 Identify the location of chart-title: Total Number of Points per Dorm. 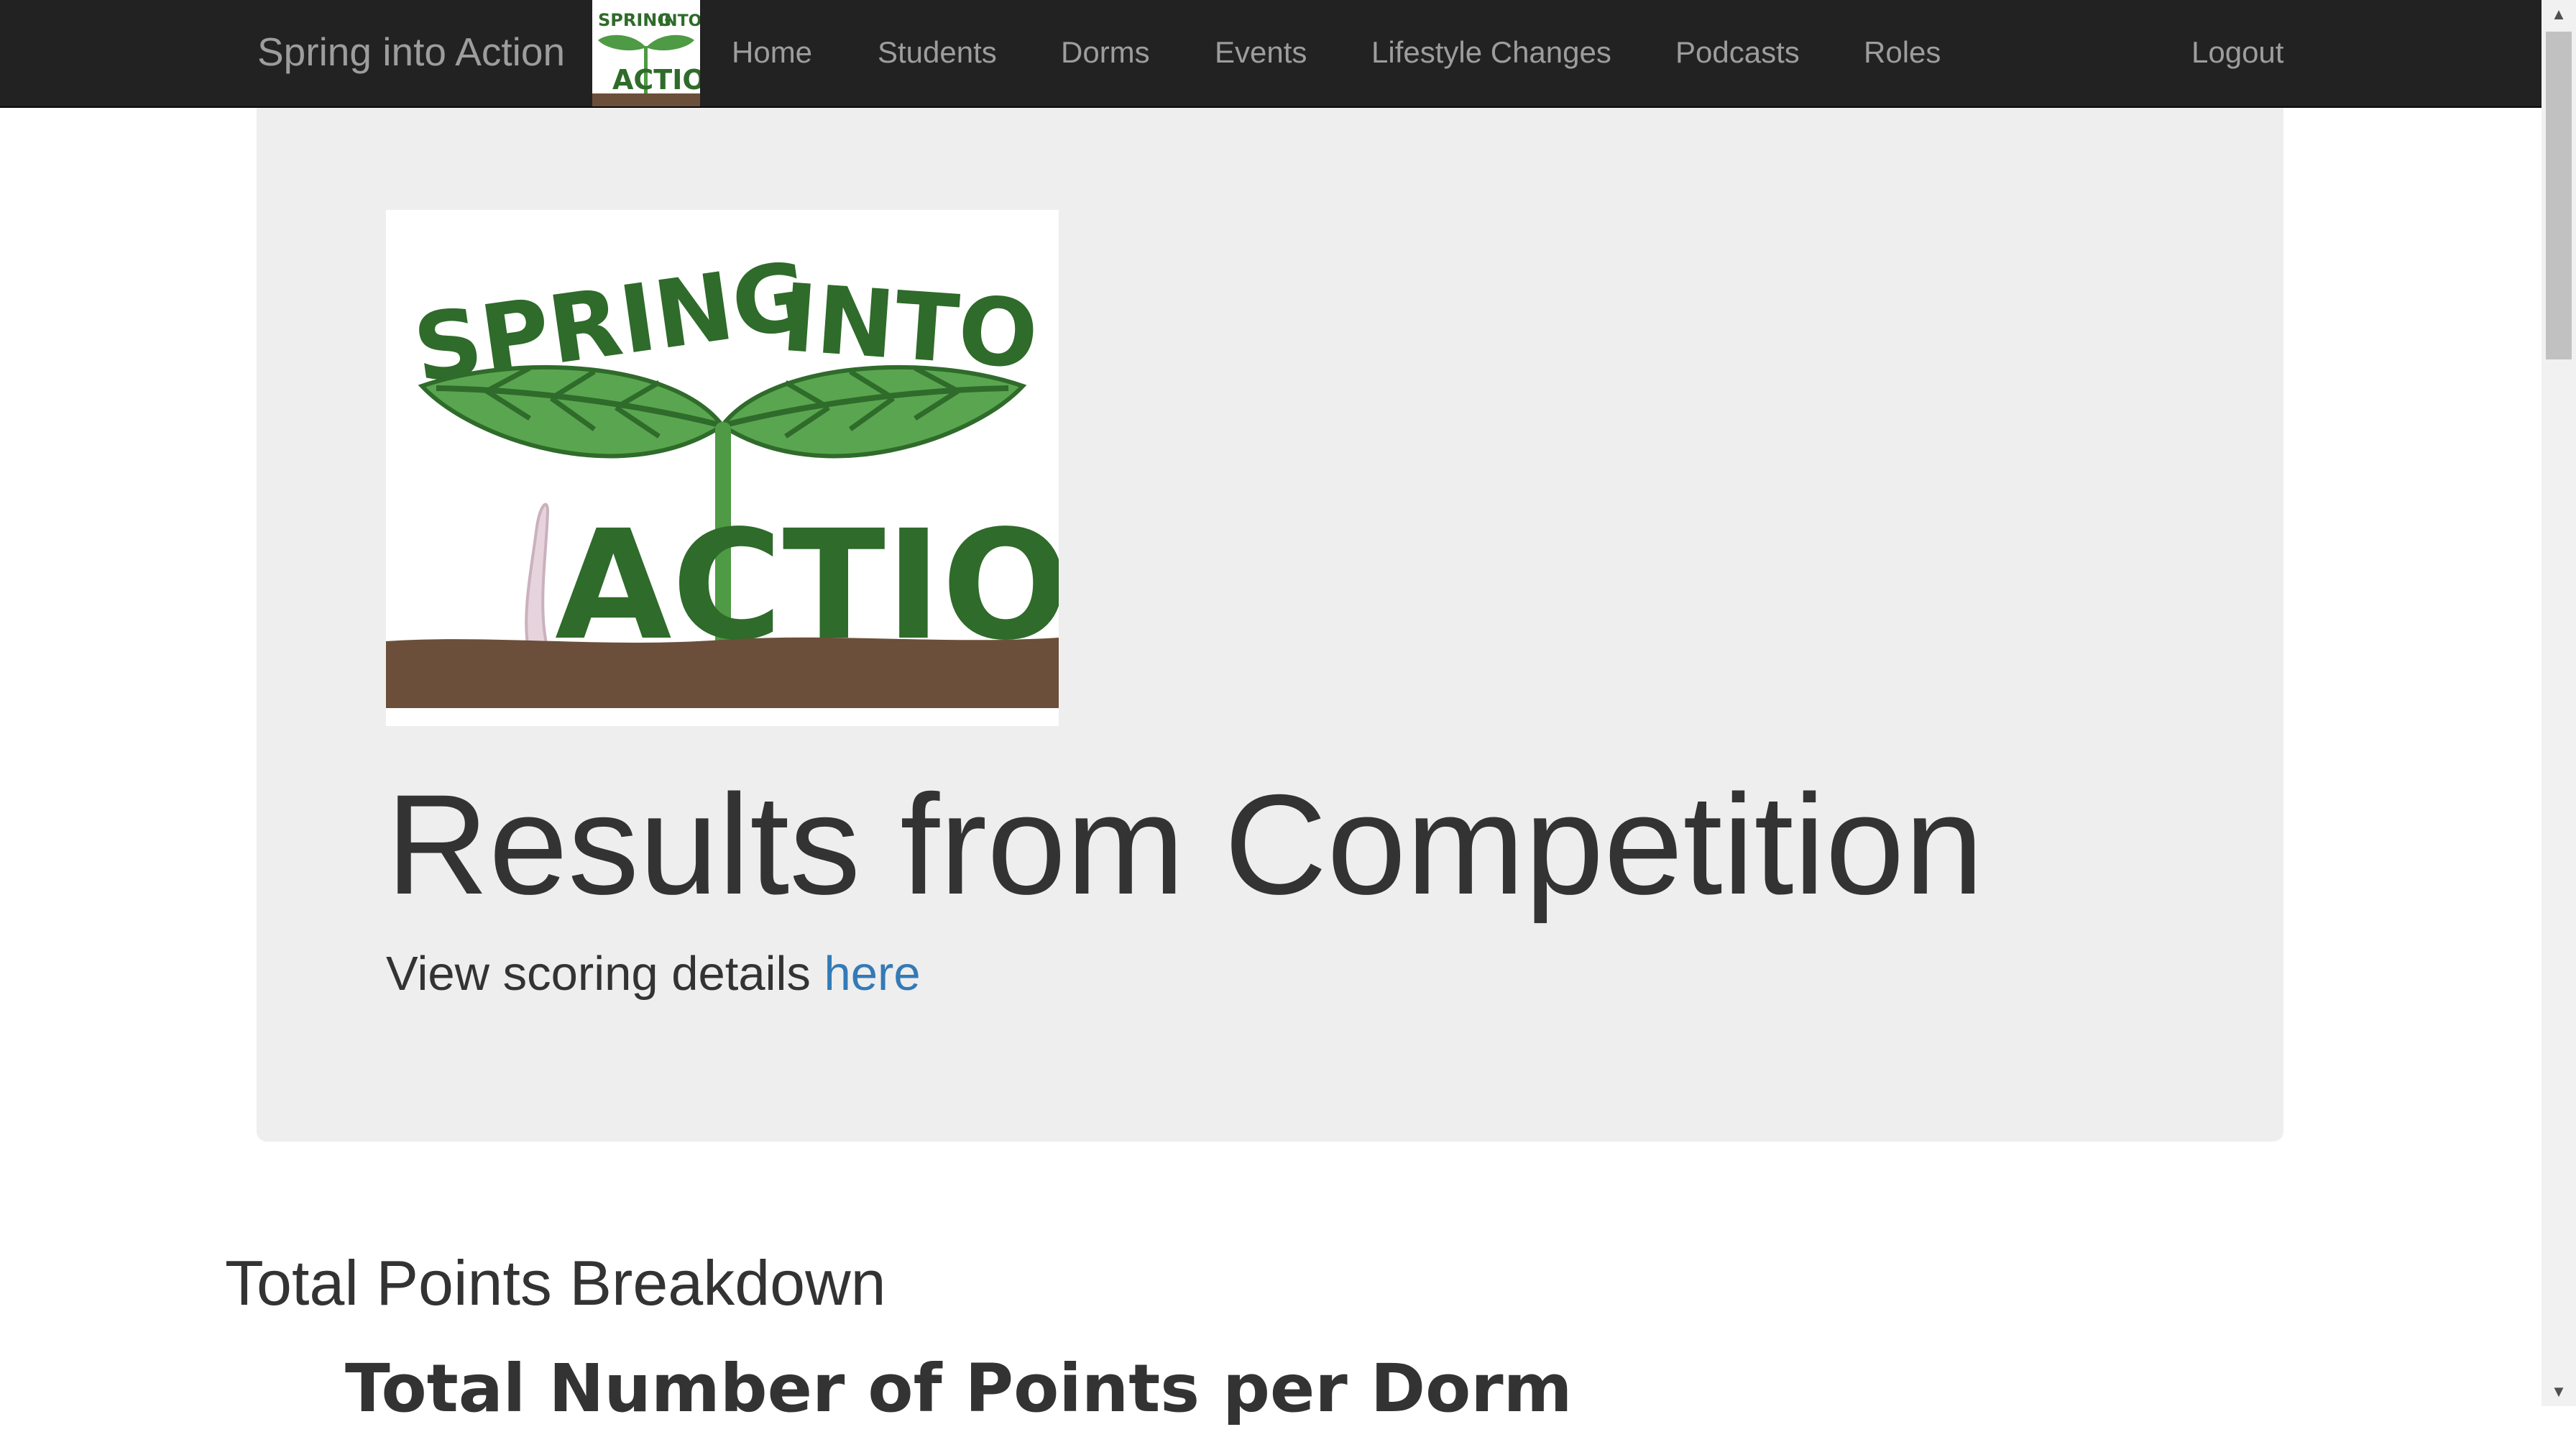
(959, 1388).